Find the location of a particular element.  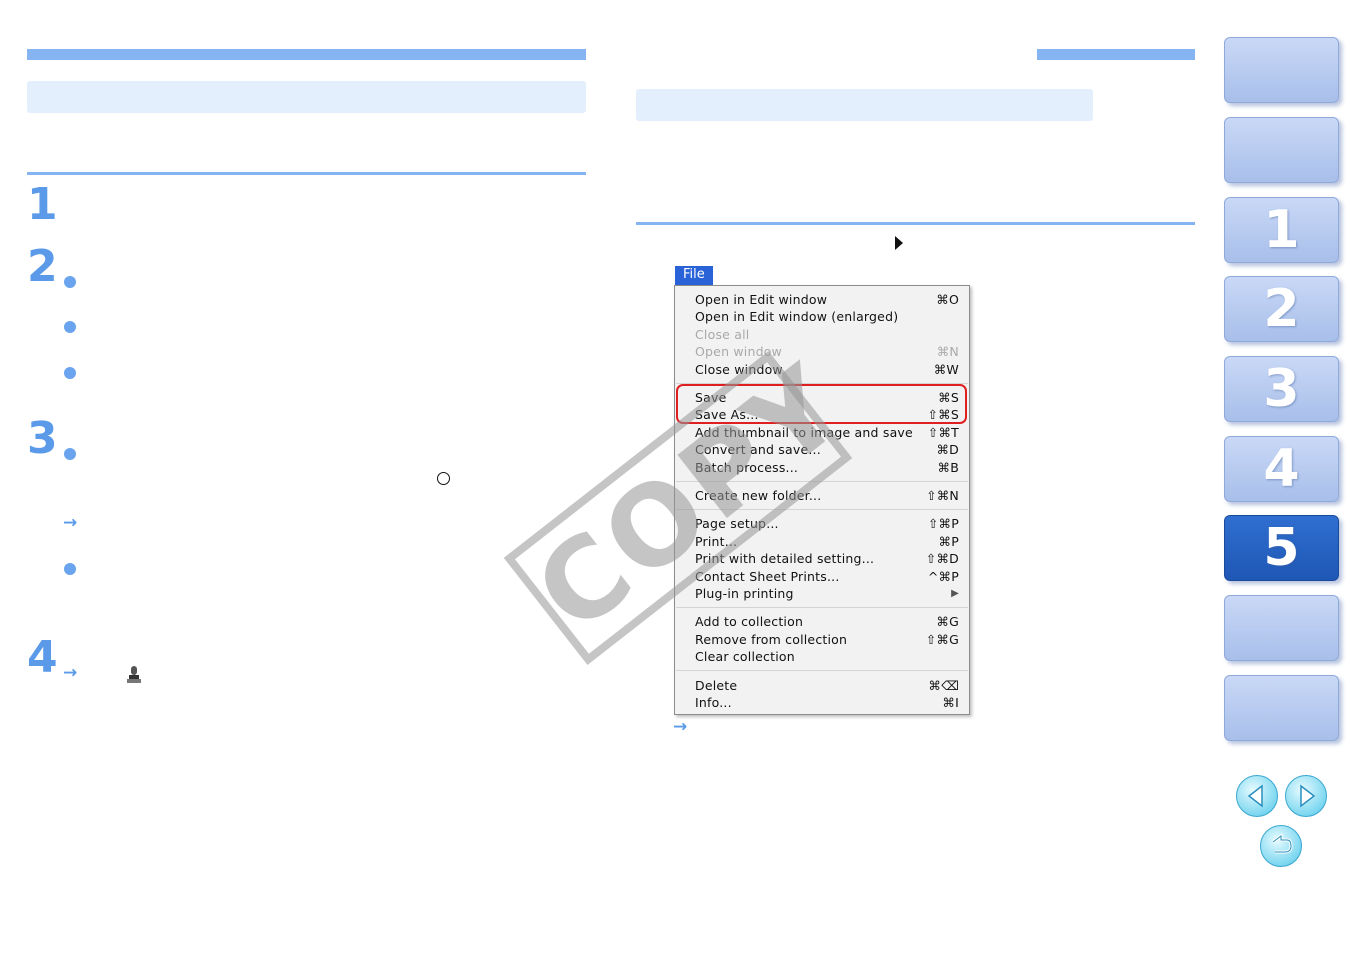

tab-contents is located at coordinates (1281, 70).